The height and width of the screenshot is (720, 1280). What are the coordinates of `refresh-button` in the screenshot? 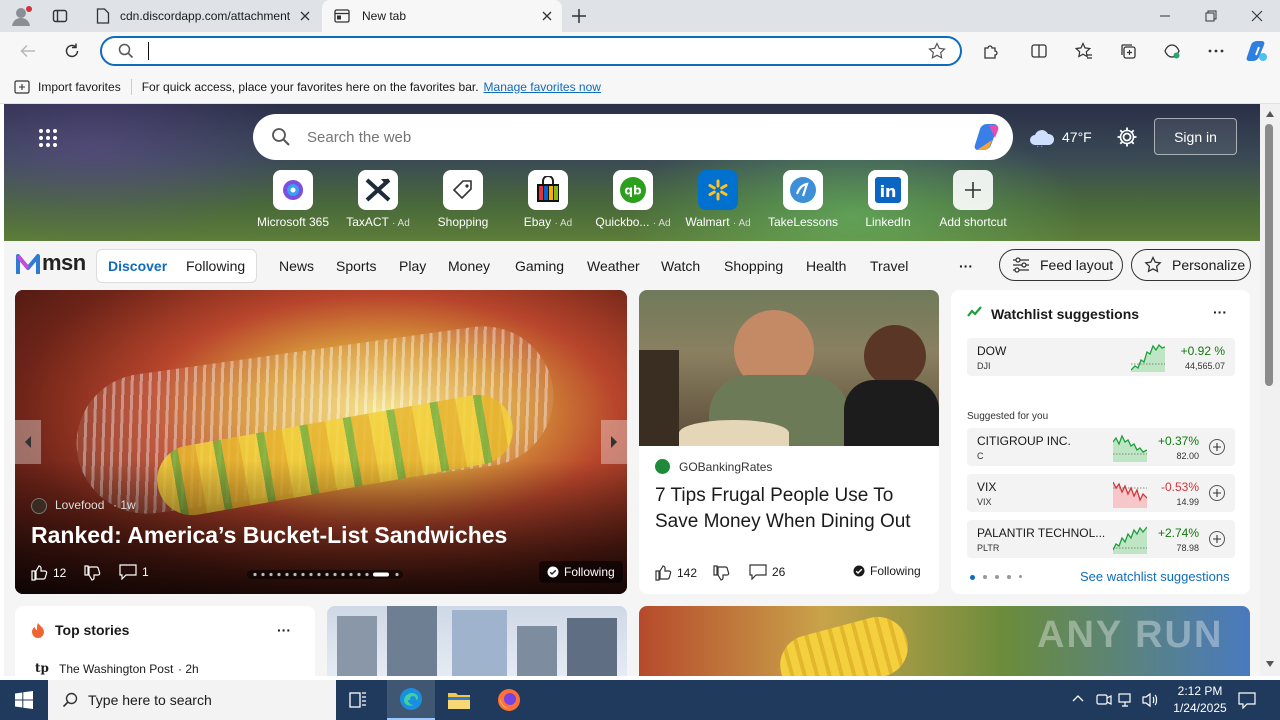 It's located at (72, 51).